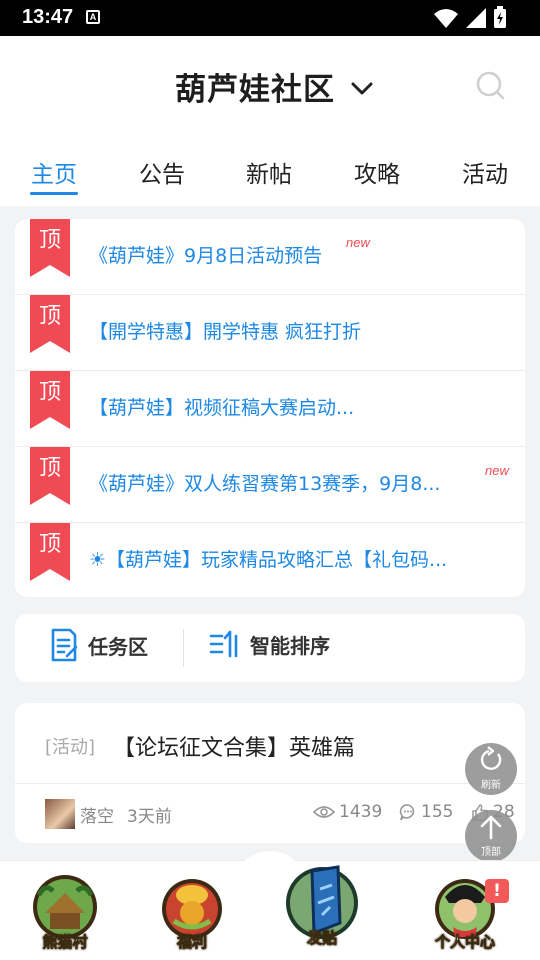  I want to click on task-list-icon, so click(64, 645).